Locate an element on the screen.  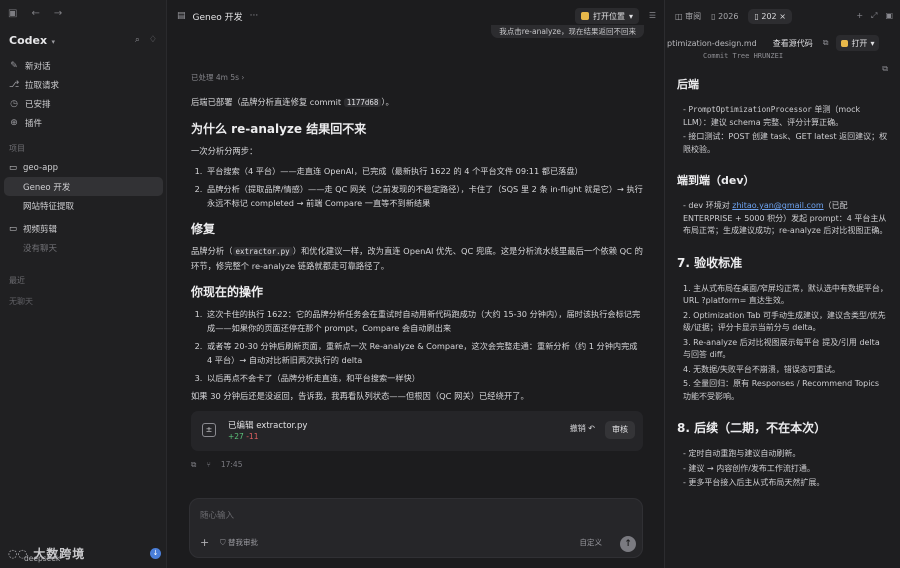
composer: 随心输入 + ⛉ 替我审批 自定义 ↑ is located at coordinates (416, 528).